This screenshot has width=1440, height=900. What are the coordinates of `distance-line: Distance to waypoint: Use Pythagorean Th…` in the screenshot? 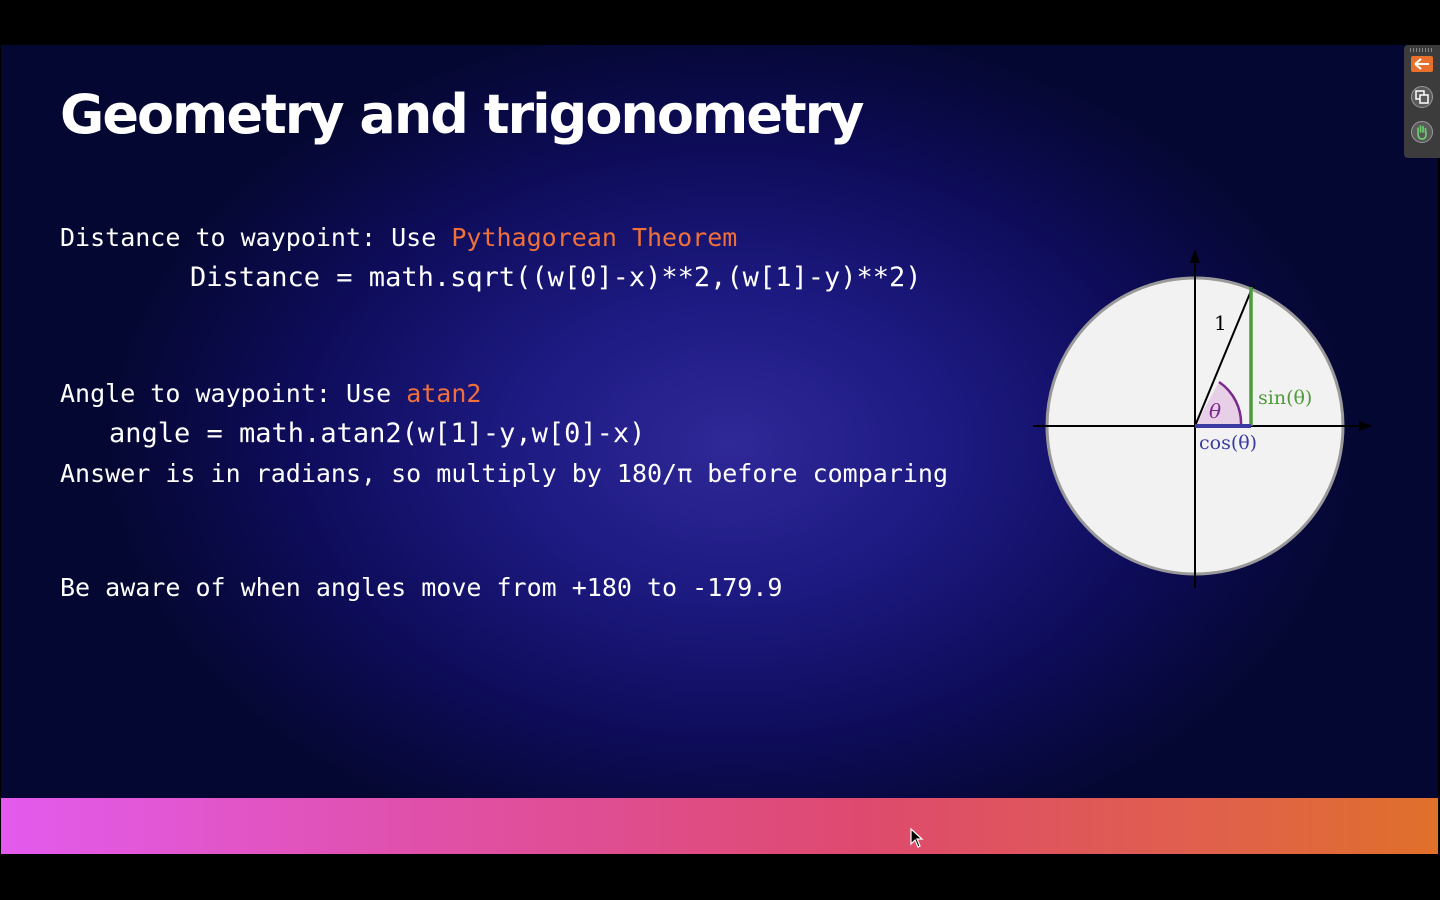 It's located at (398, 238).